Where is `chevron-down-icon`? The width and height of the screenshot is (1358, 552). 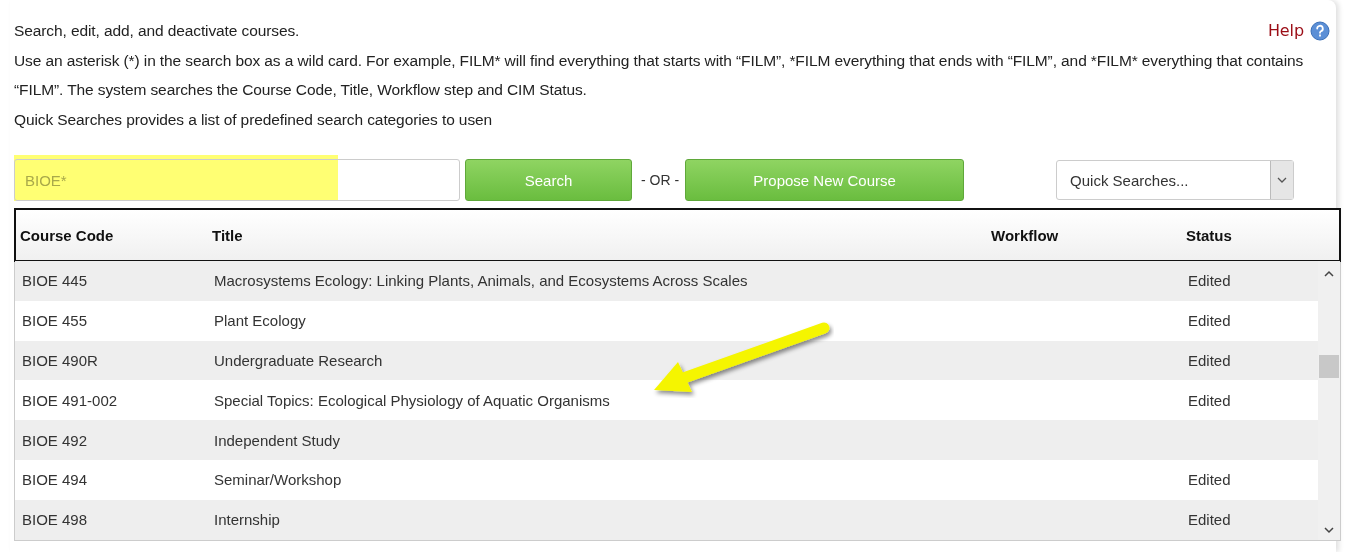 chevron-down-icon is located at coordinates (1282, 180).